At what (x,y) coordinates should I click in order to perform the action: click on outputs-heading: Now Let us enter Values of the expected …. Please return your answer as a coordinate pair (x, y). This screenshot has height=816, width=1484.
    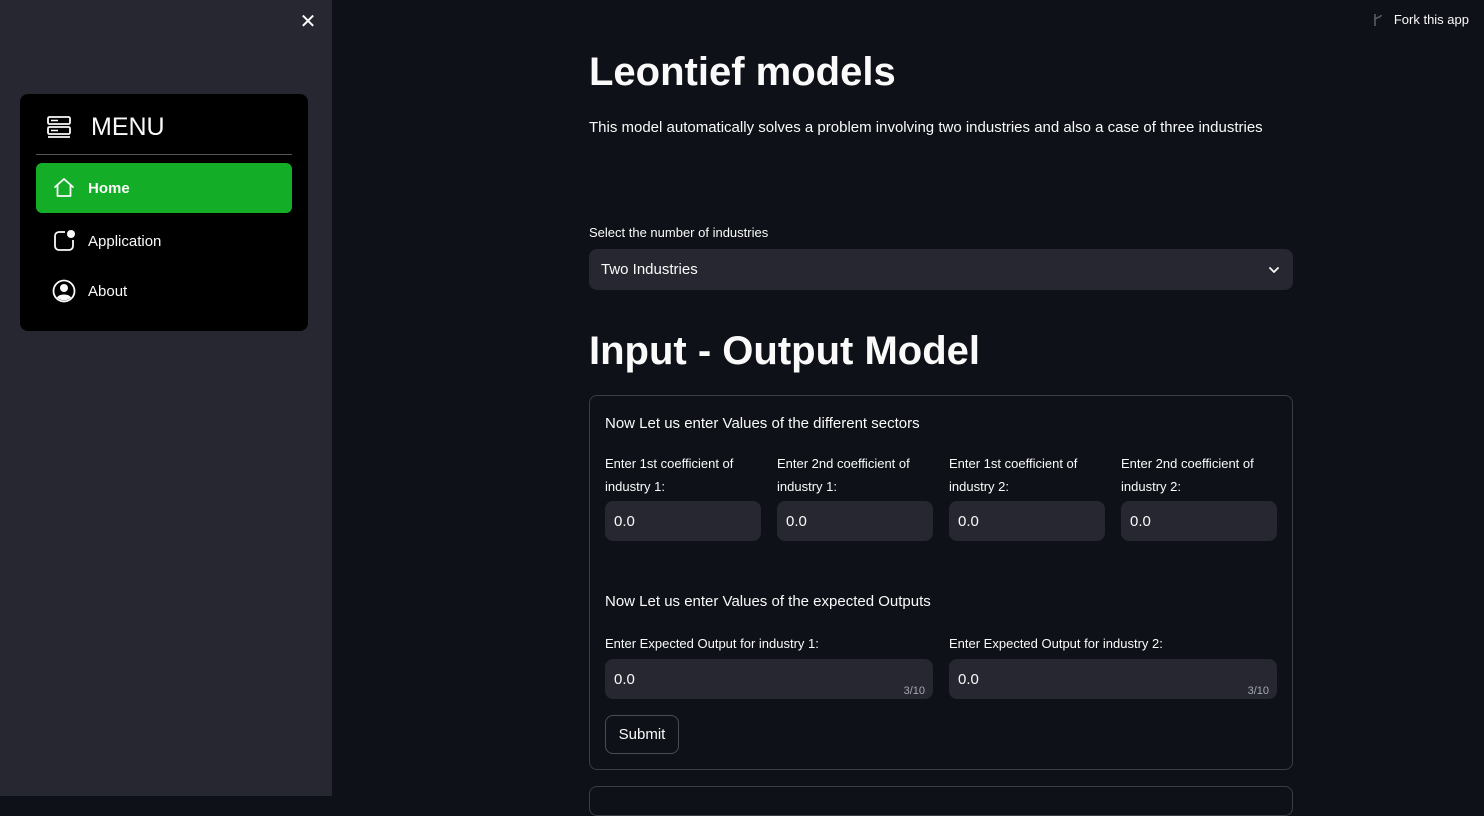
    Looking at the image, I should click on (768, 601).